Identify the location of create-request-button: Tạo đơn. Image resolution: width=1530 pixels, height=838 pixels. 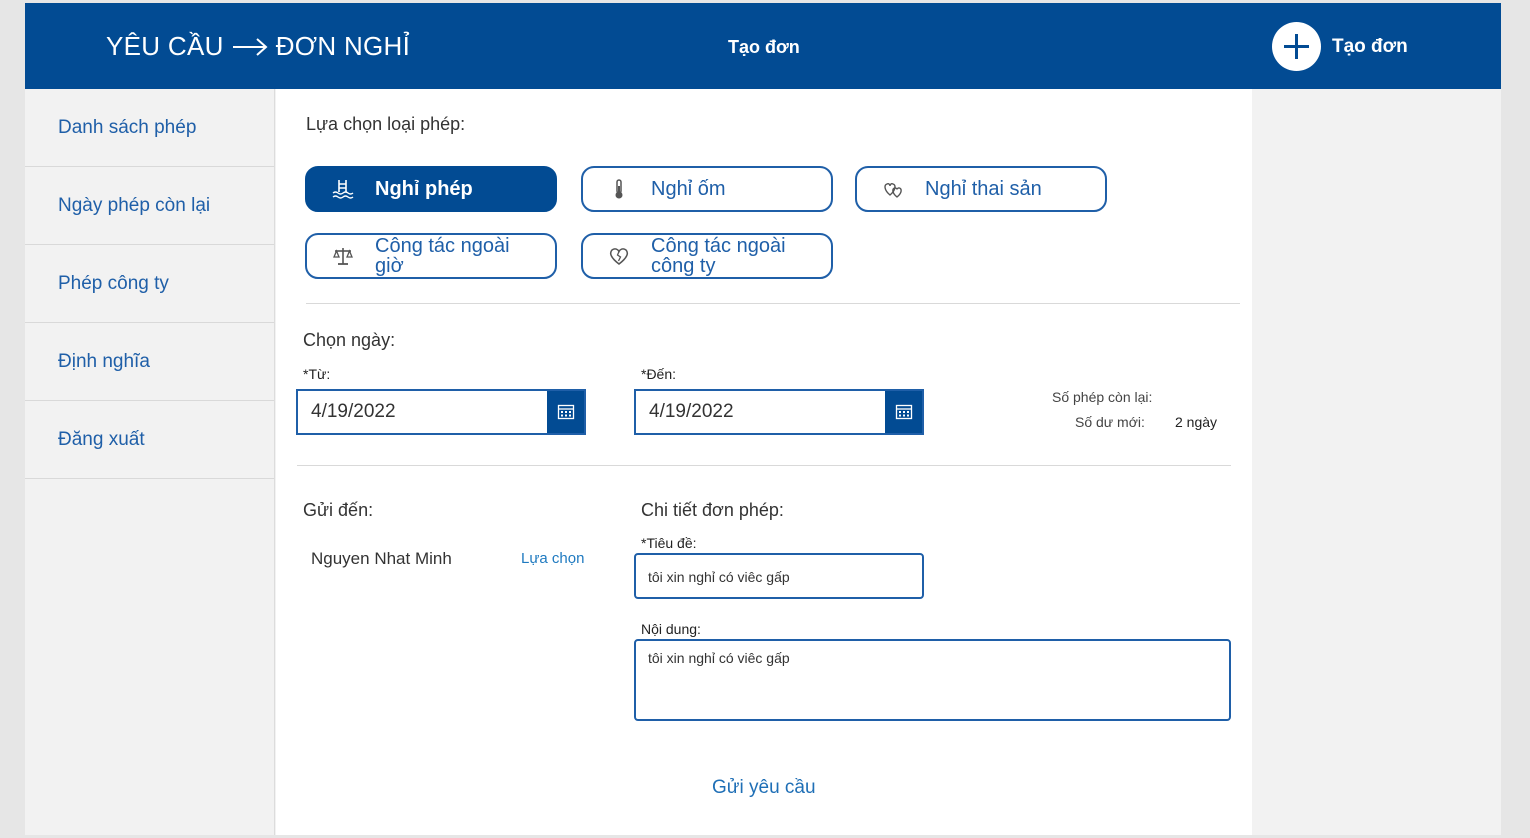
(1340, 46).